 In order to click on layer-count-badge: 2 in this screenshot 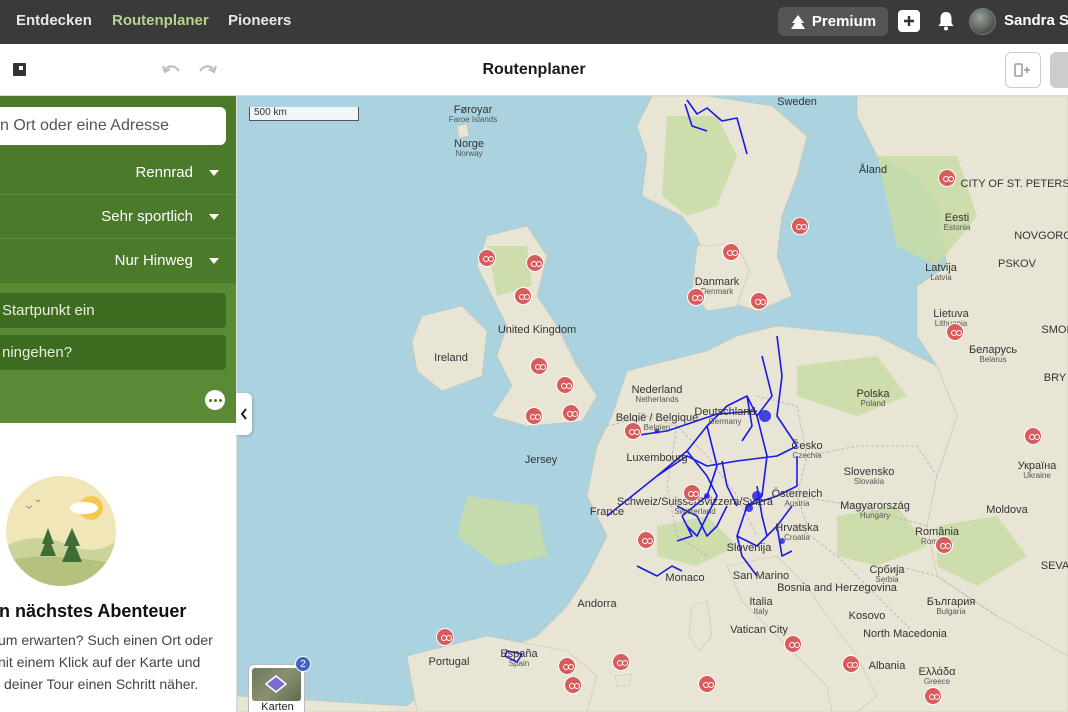, I will do `click(303, 664)`.